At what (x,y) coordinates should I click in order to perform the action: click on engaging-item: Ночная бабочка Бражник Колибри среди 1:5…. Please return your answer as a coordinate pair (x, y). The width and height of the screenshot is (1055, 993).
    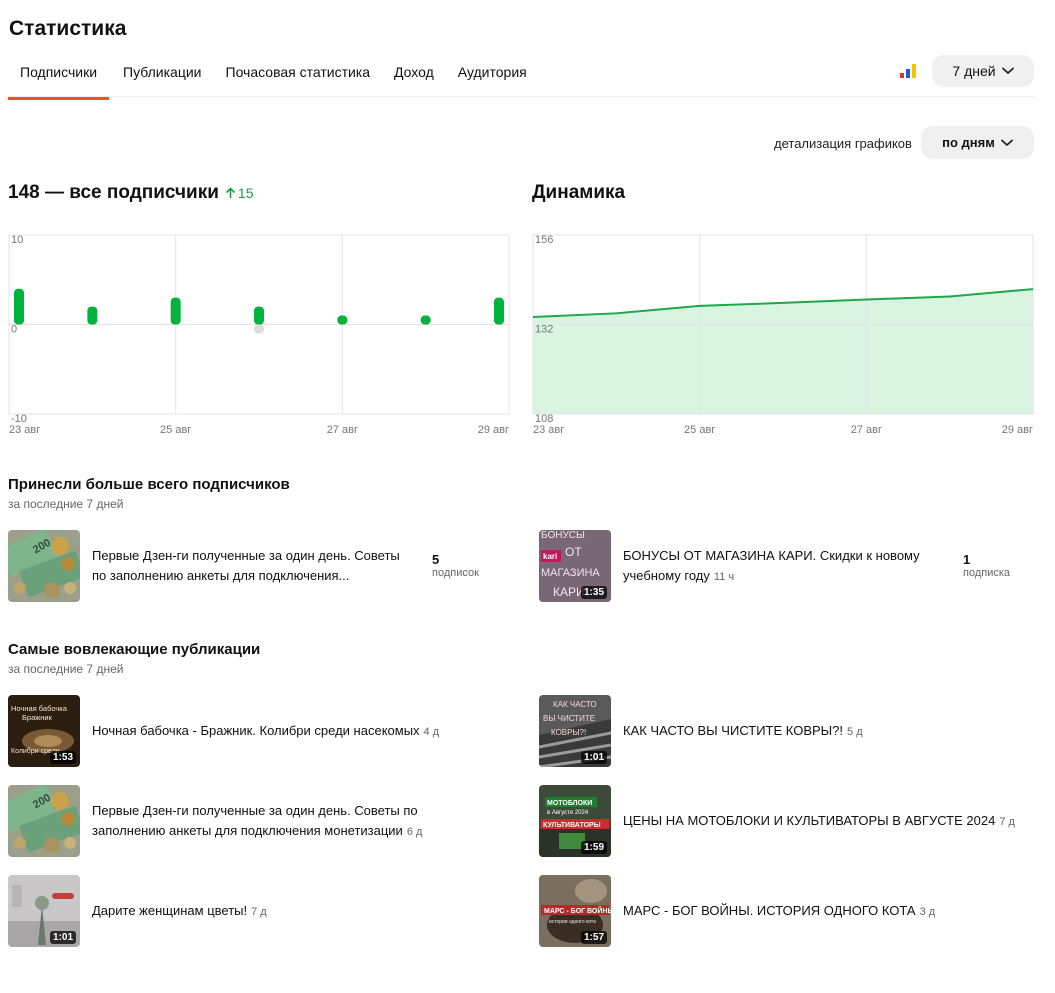
    Looking at the image, I should click on (223, 731).